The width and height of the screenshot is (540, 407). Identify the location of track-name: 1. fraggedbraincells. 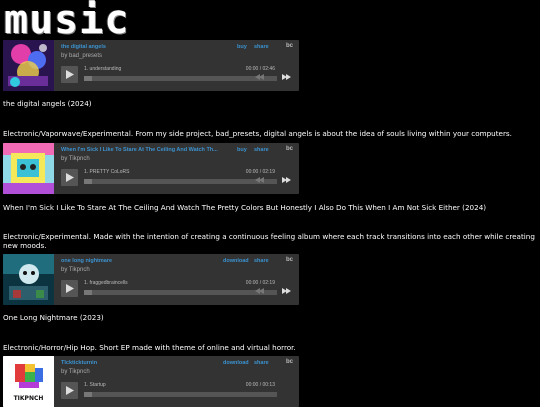
(106, 283).